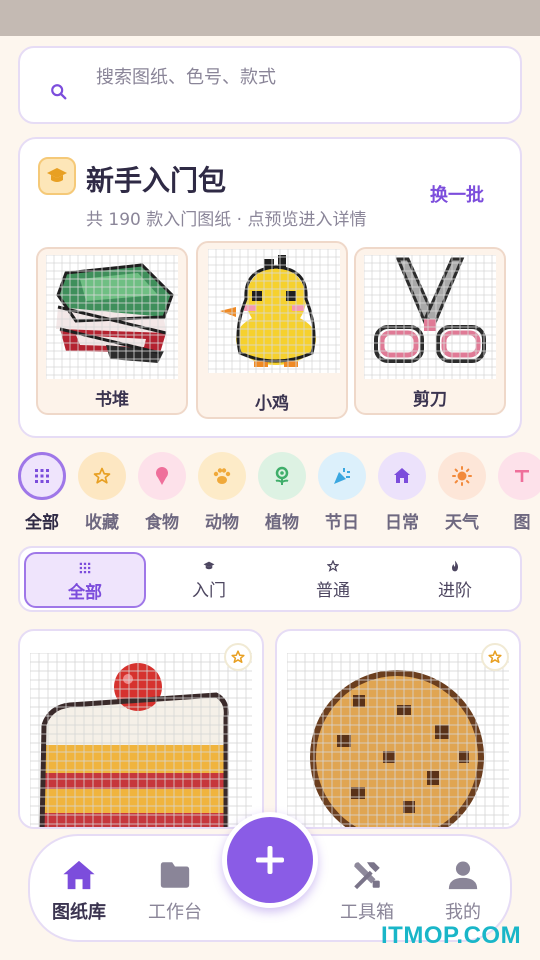 Image resolution: width=540 pixels, height=960 pixels. Describe the element at coordinates (462, 492) in the screenshot. I see `category-weather: 天气` at that location.